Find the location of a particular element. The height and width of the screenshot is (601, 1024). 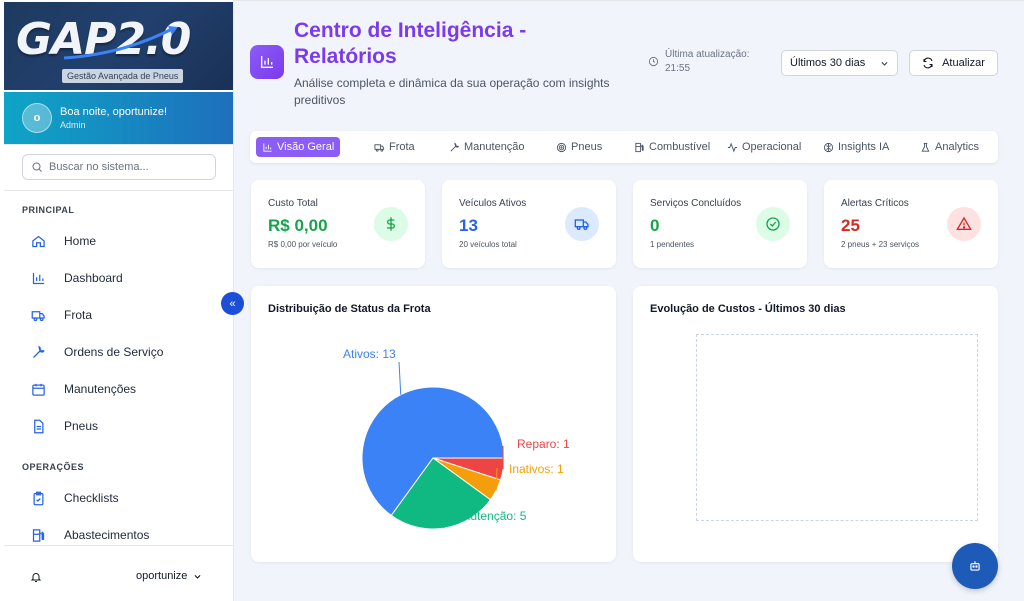

tab-visao-geral: Visão Geral is located at coordinates (298, 147).